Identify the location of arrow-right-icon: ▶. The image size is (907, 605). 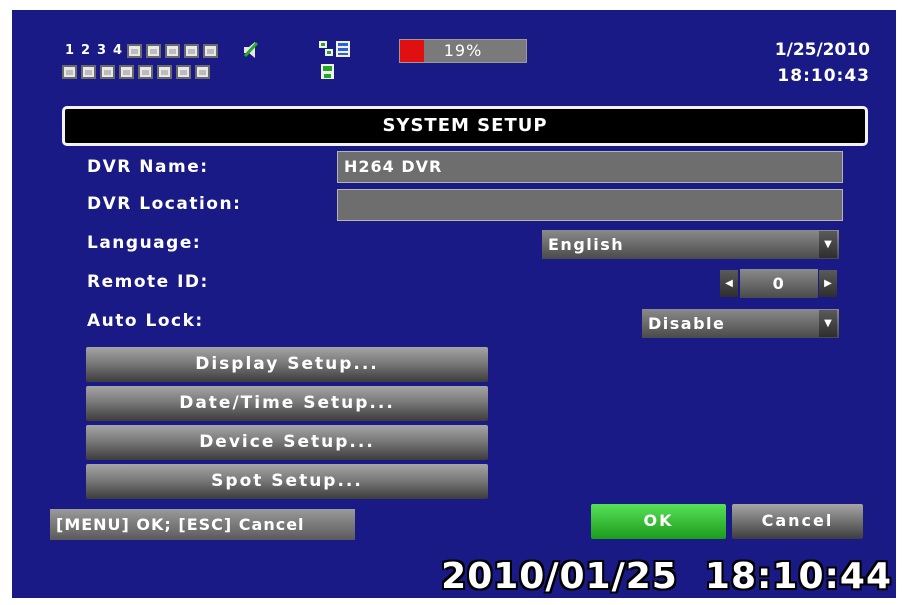
(828, 283).